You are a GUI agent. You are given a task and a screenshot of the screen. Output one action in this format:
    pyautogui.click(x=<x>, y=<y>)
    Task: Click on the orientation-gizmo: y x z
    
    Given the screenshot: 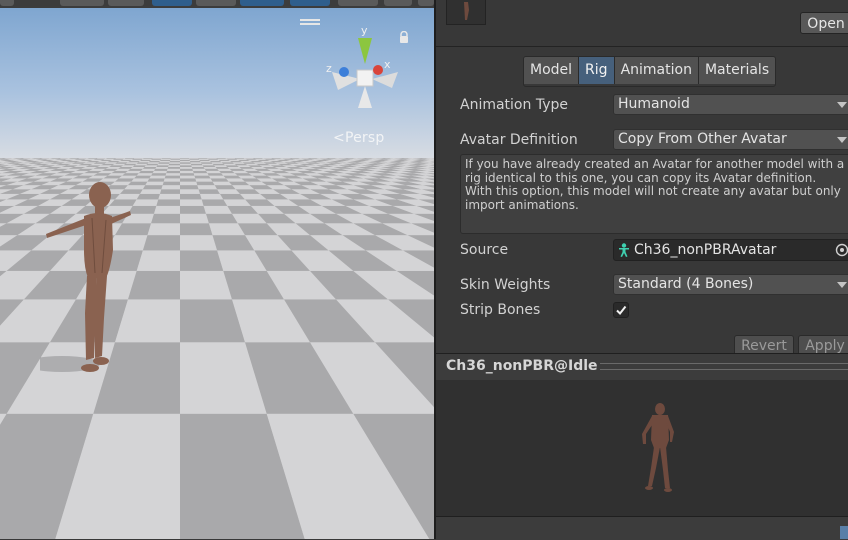 What is the action you would take?
    pyautogui.click(x=365, y=68)
    